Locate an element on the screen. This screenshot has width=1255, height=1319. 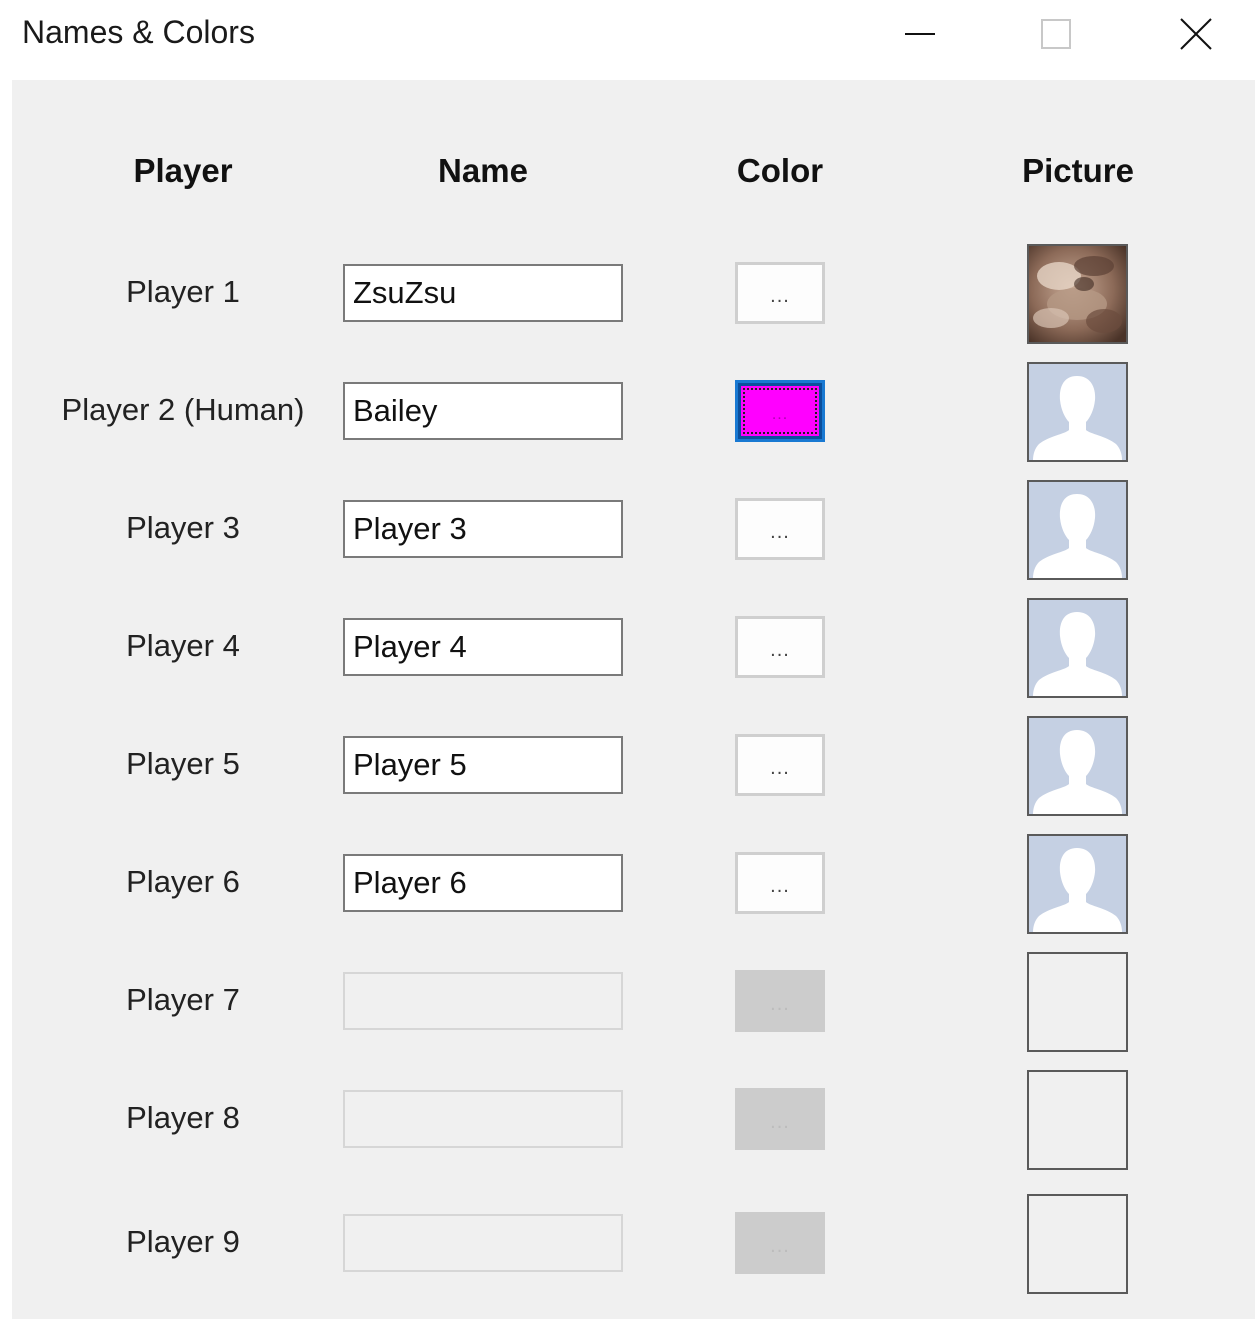
player-photo is located at coordinates (1077, 294).